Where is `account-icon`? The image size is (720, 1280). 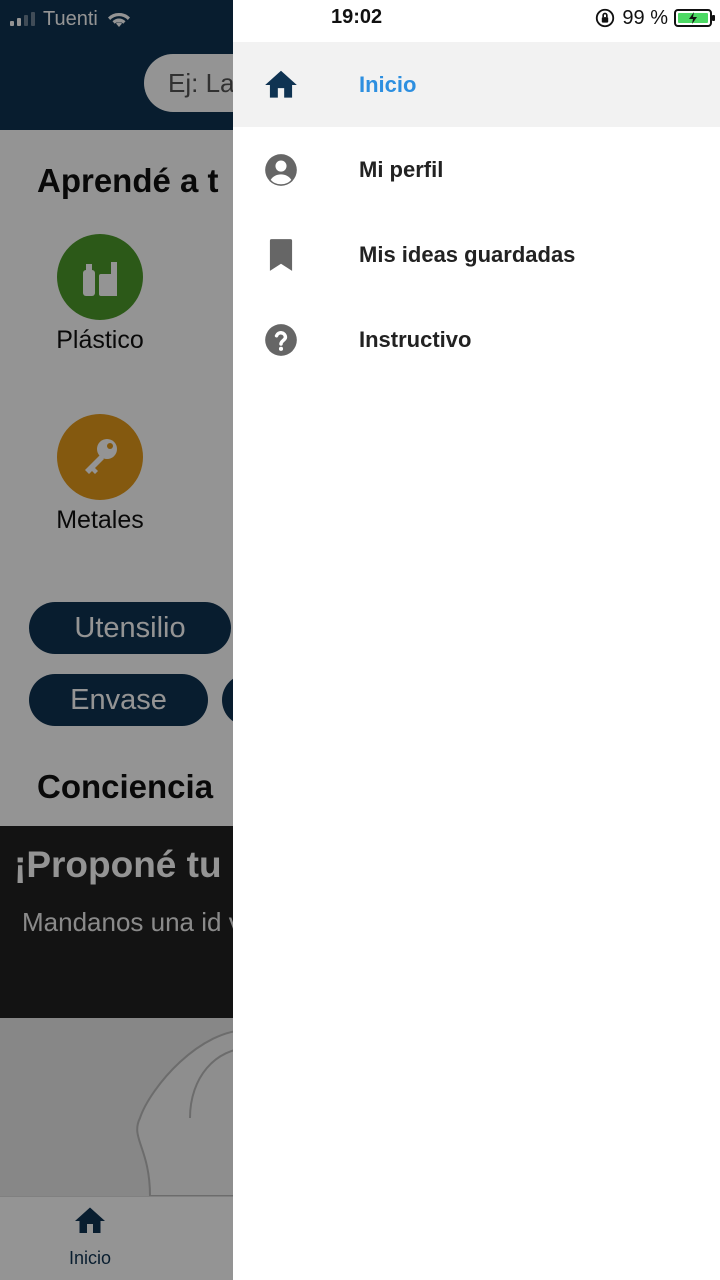 account-icon is located at coordinates (281, 170).